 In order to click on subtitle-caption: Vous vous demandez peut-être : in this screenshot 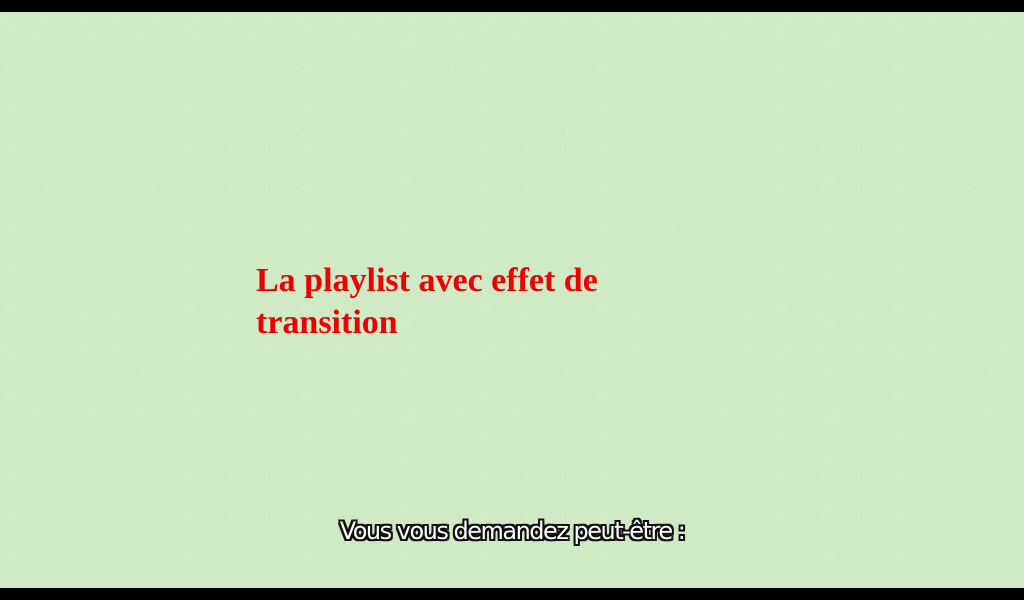, I will do `click(512, 531)`.